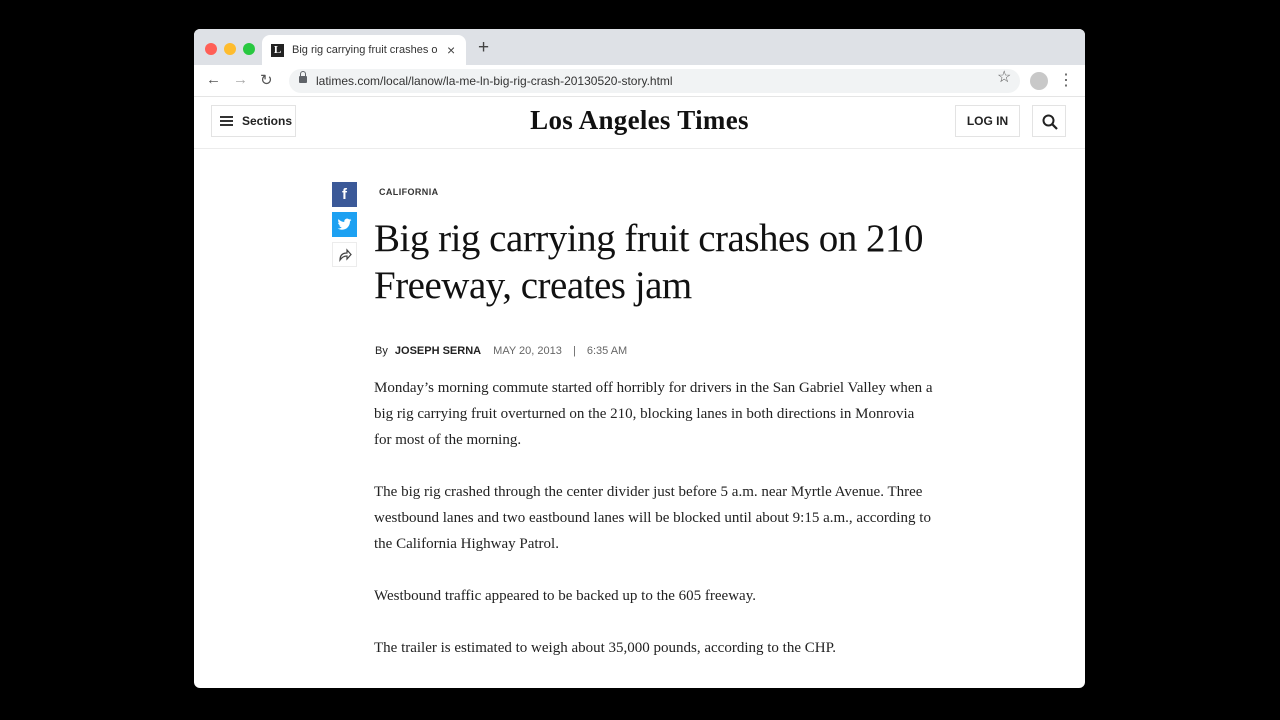 This screenshot has height=720, width=1280. I want to click on forward-icon: →, so click(240, 79).